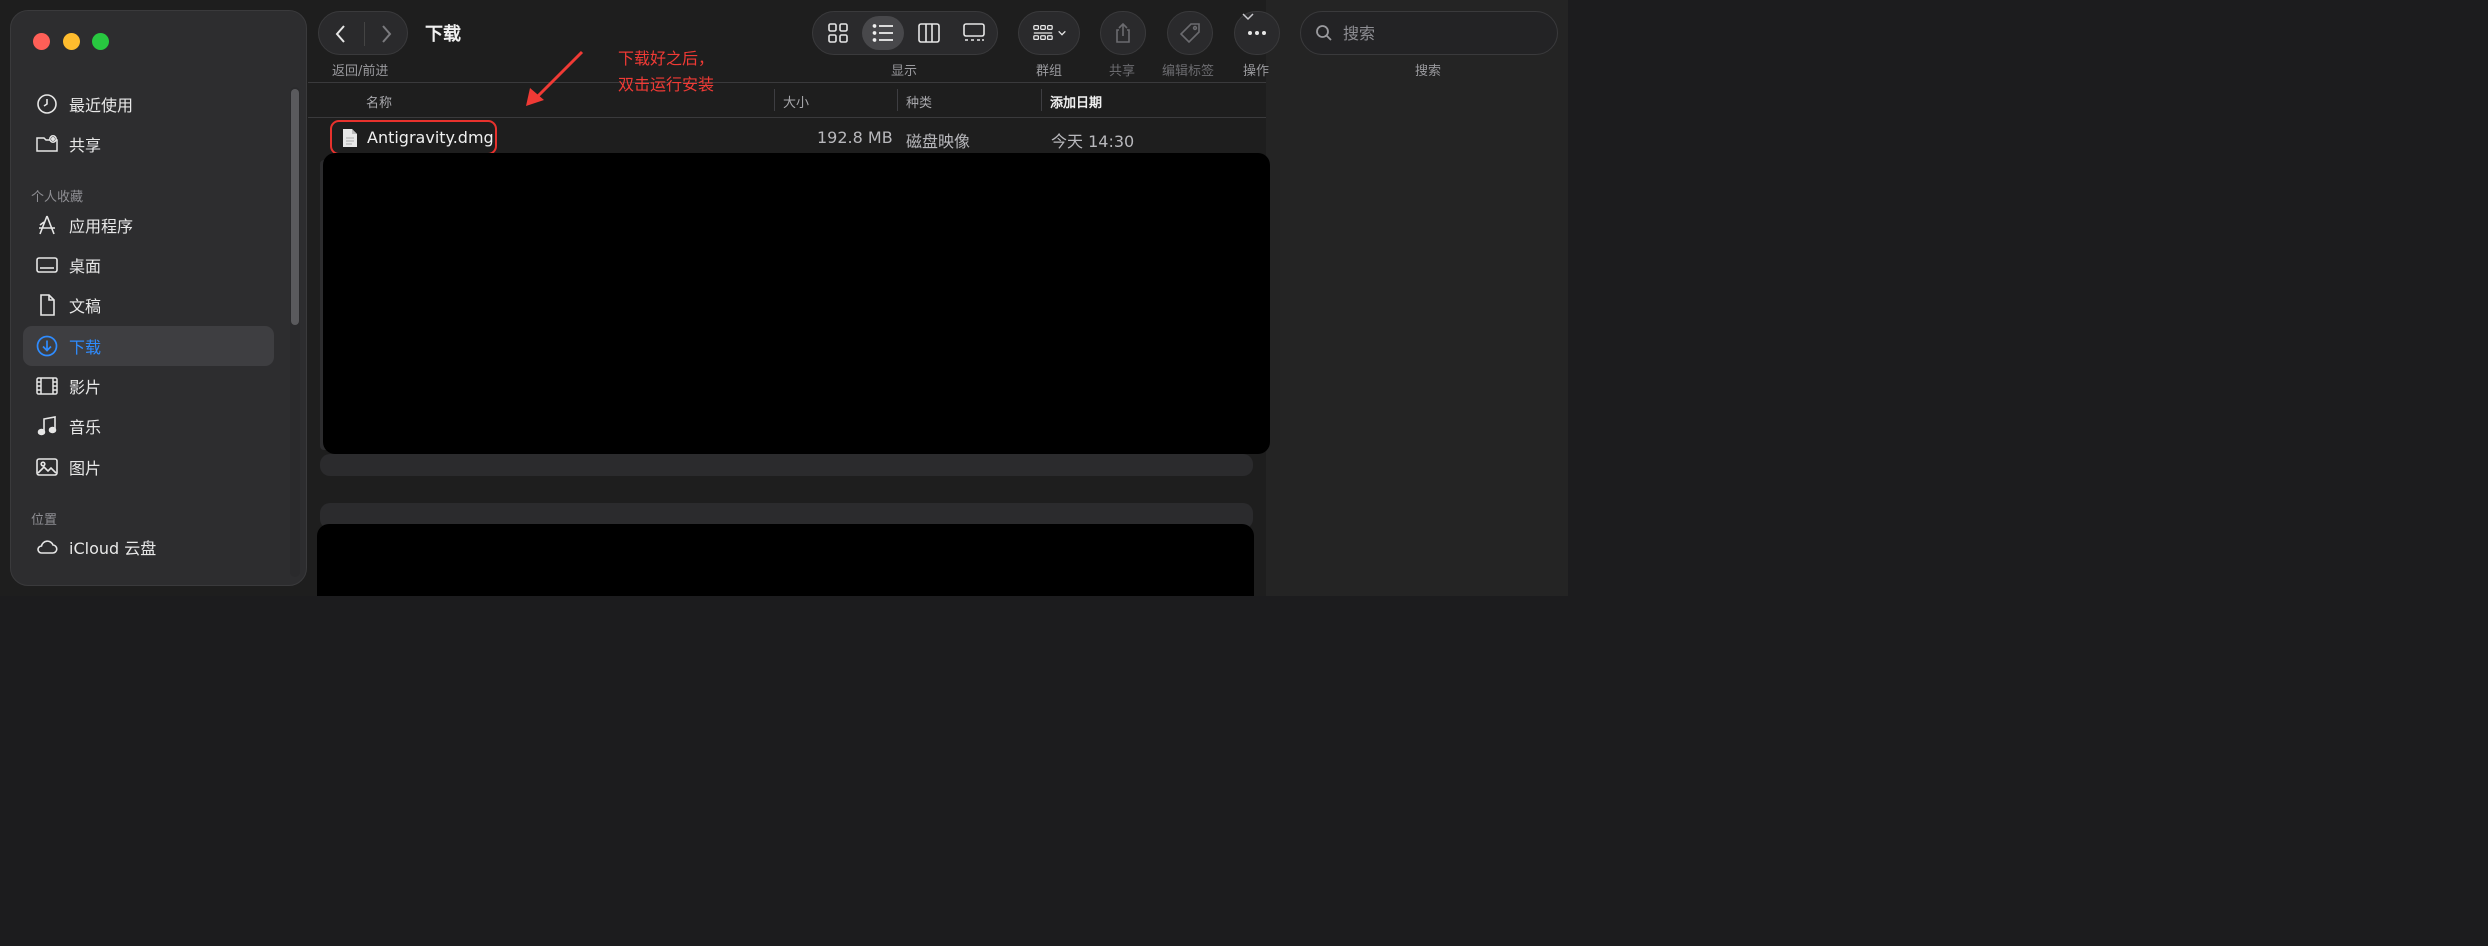 The image size is (2488, 946). I want to click on sidebar-item-label: 桌面, so click(85, 266).